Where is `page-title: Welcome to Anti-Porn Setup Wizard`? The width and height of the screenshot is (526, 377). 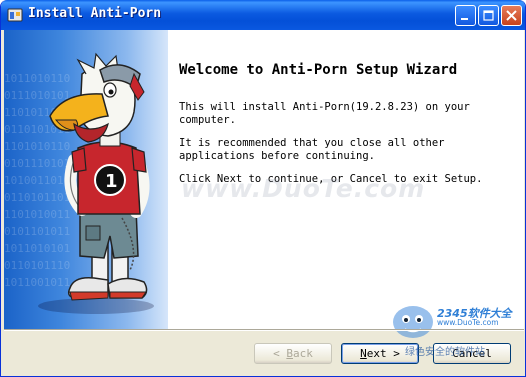
page-title: Welcome to Anti-Porn Setup Wizard is located at coordinates (318, 70).